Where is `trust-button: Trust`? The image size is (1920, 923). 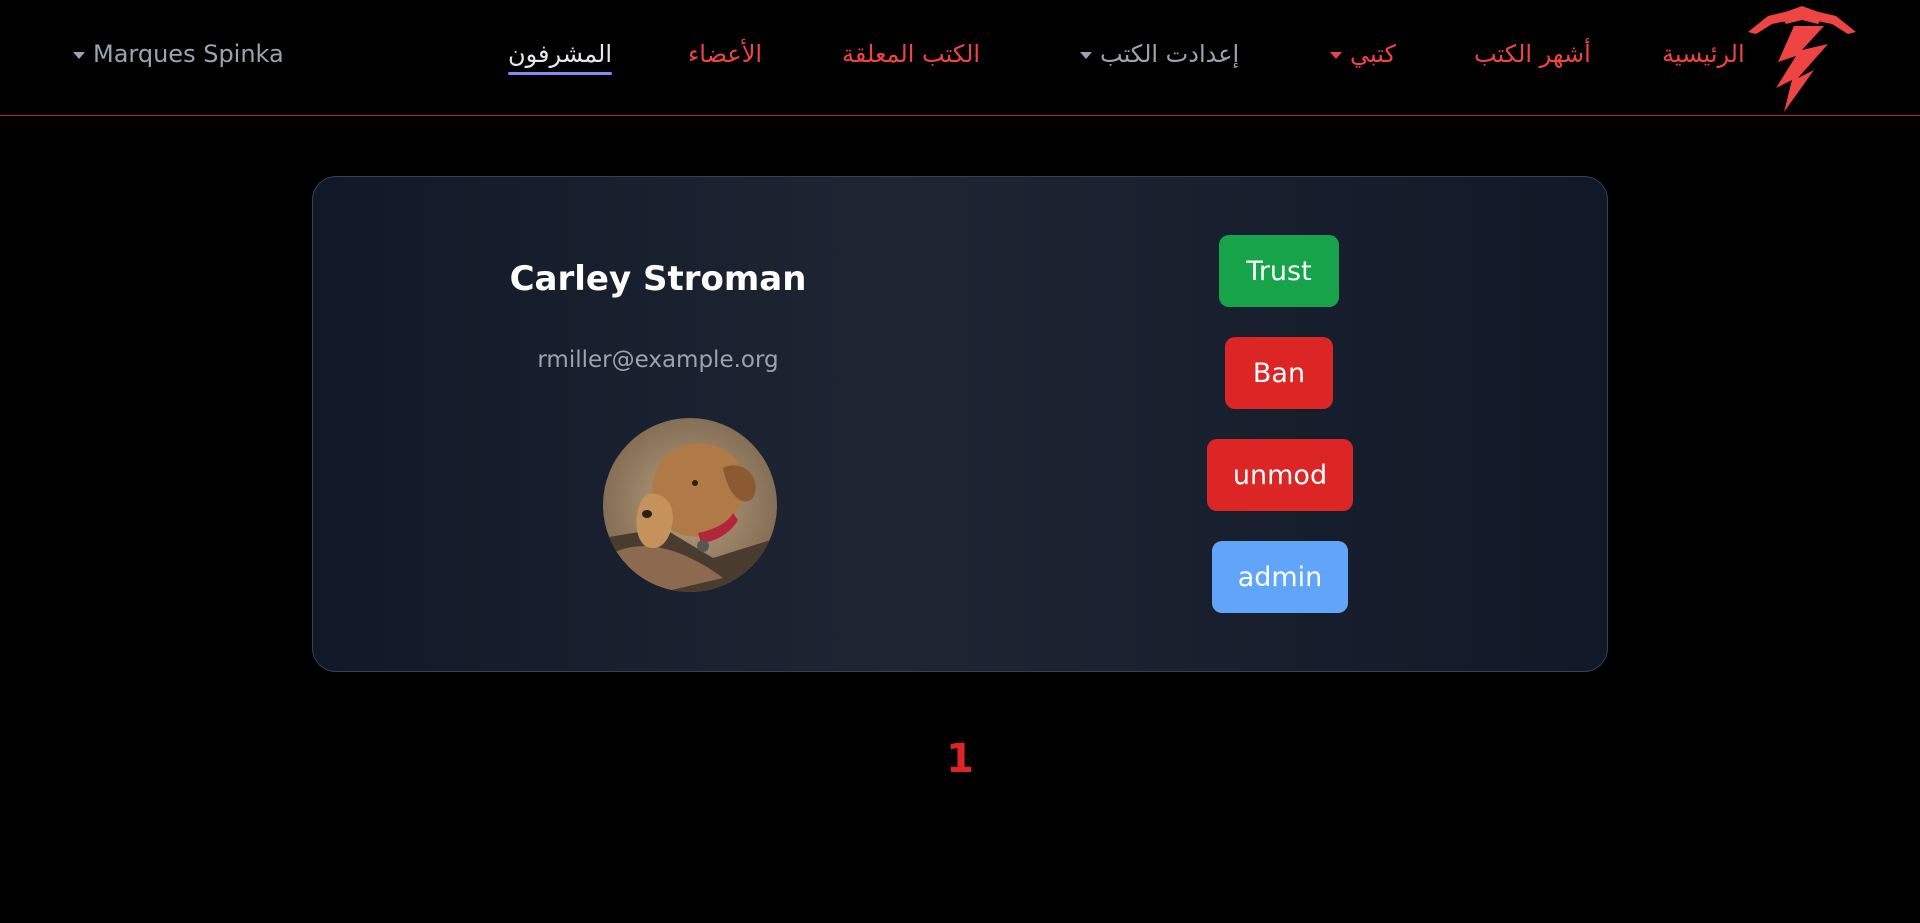 trust-button: Trust is located at coordinates (1279, 271).